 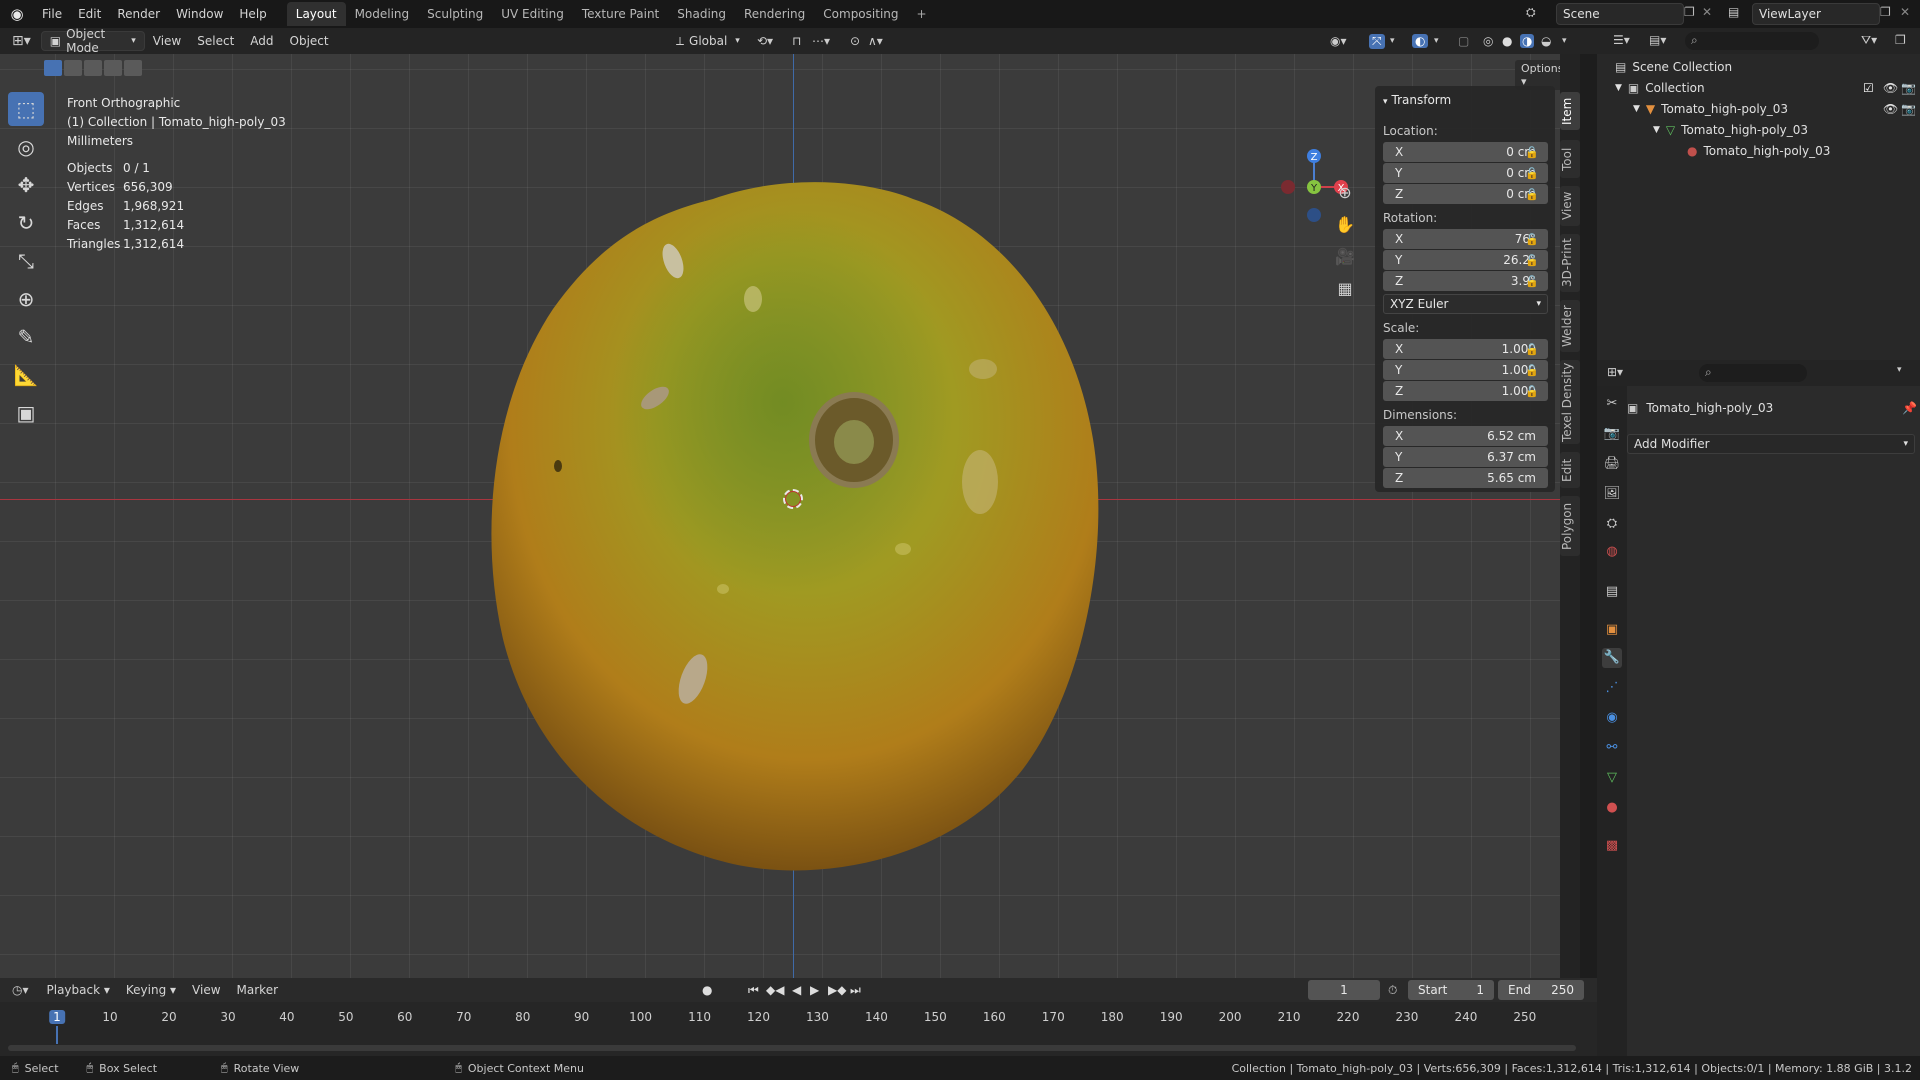 What do you see at coordinates (1345, 257) in the screenshot?
I see `camera-view-icon: 🎥` at bounding box center [1345, 257].